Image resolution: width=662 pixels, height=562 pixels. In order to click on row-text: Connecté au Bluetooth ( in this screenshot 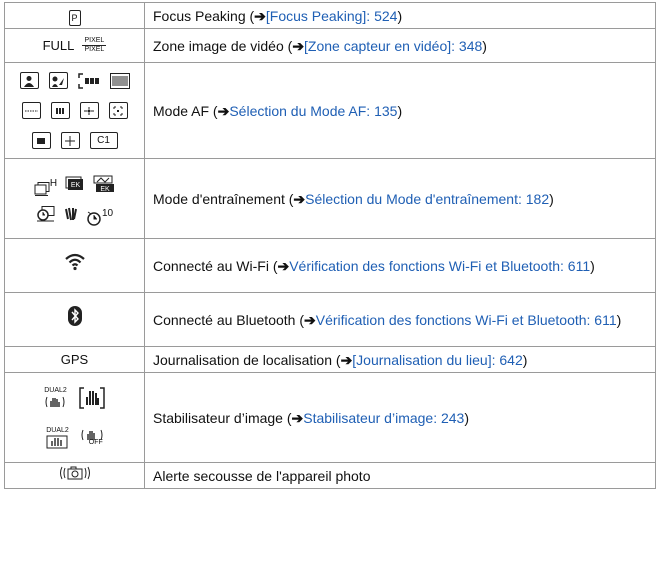, I will do `click(228, 319)`.